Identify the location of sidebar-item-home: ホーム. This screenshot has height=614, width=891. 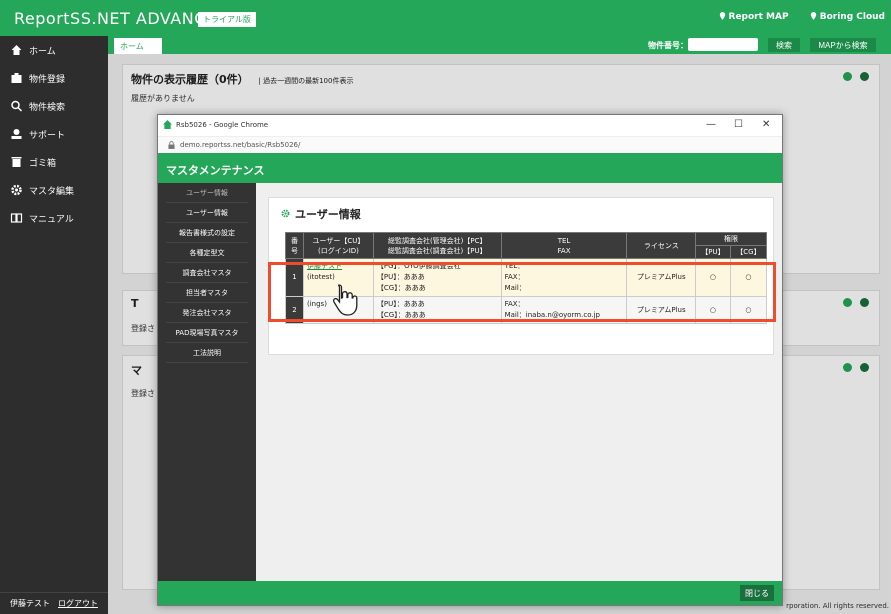
(54, 50).